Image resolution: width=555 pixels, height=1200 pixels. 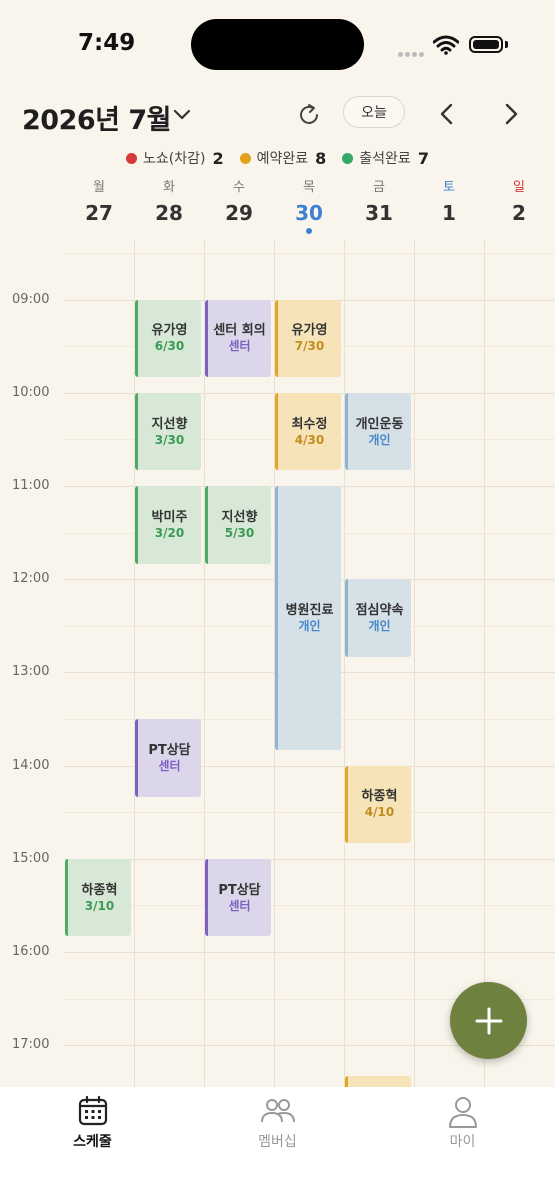 What do you see at coordinates (168, 525) in the screenshot?
I see `schedule-event: 박미주 3/20` at bounding box center [168, 525].